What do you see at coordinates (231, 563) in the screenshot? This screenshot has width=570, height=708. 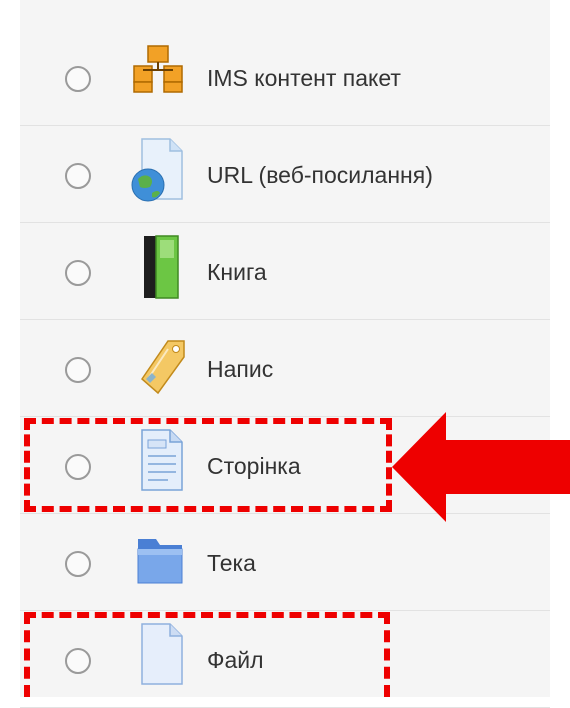 I see `activity-label: Тека` at bounding box center [231, 563].